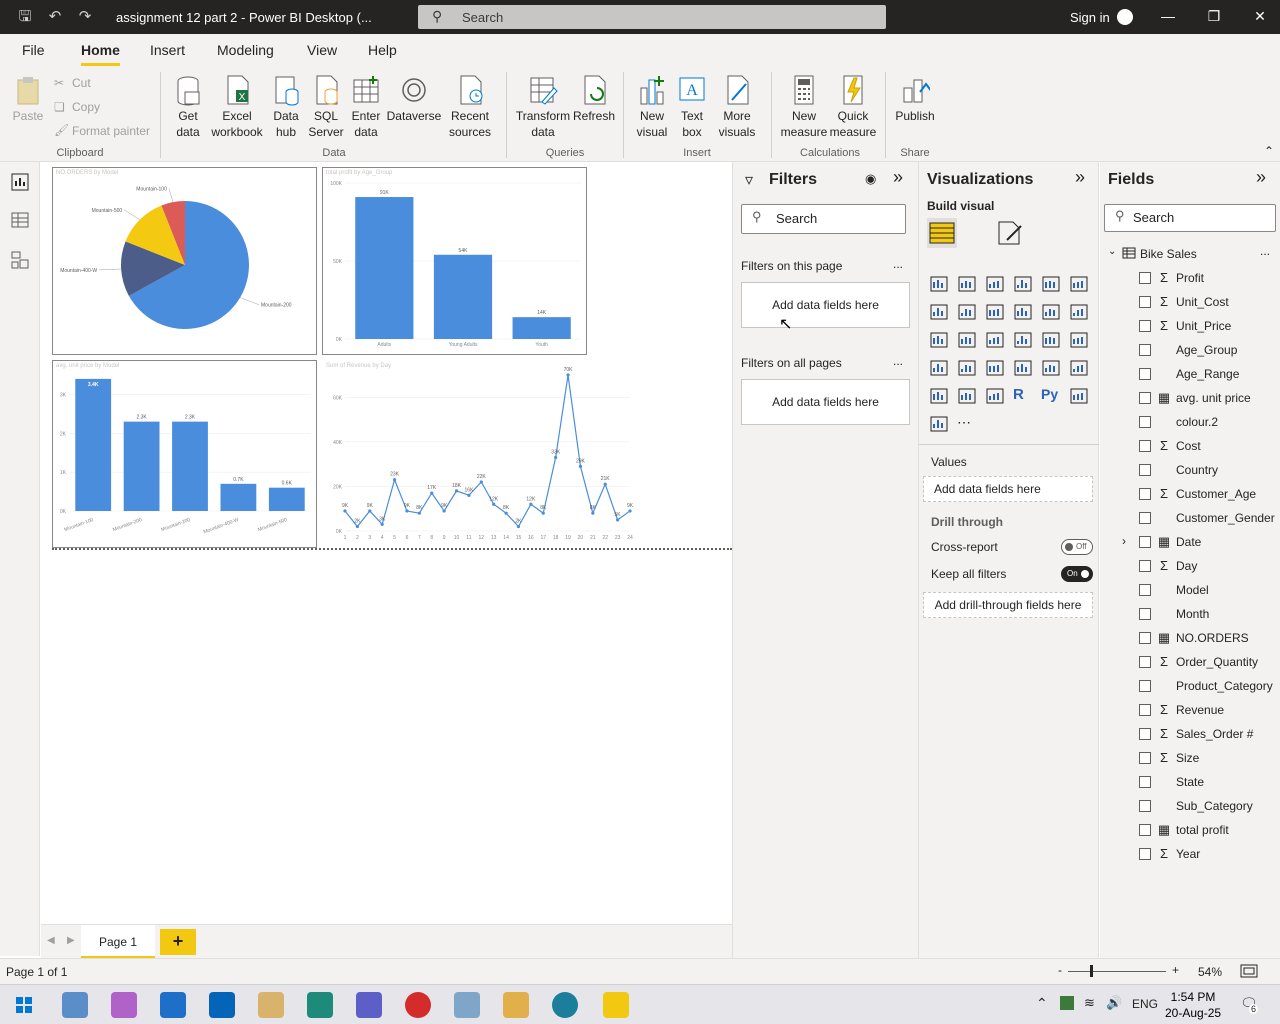 The width and height of the screenshot is (1280, 1024). What do you see at coordinates (51, 940) in the screenshot?
I see `prev-page-icon: ◀` at bounding box center [51, 940].